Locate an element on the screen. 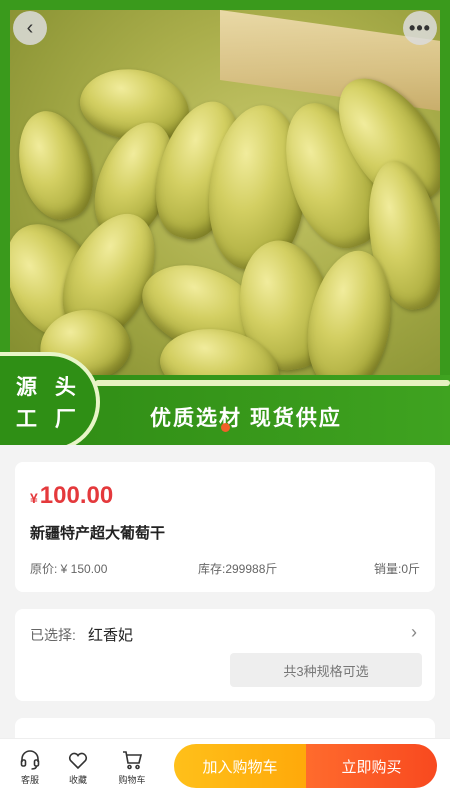  chevron-right-icon: › is located at coordinates (414, 632).